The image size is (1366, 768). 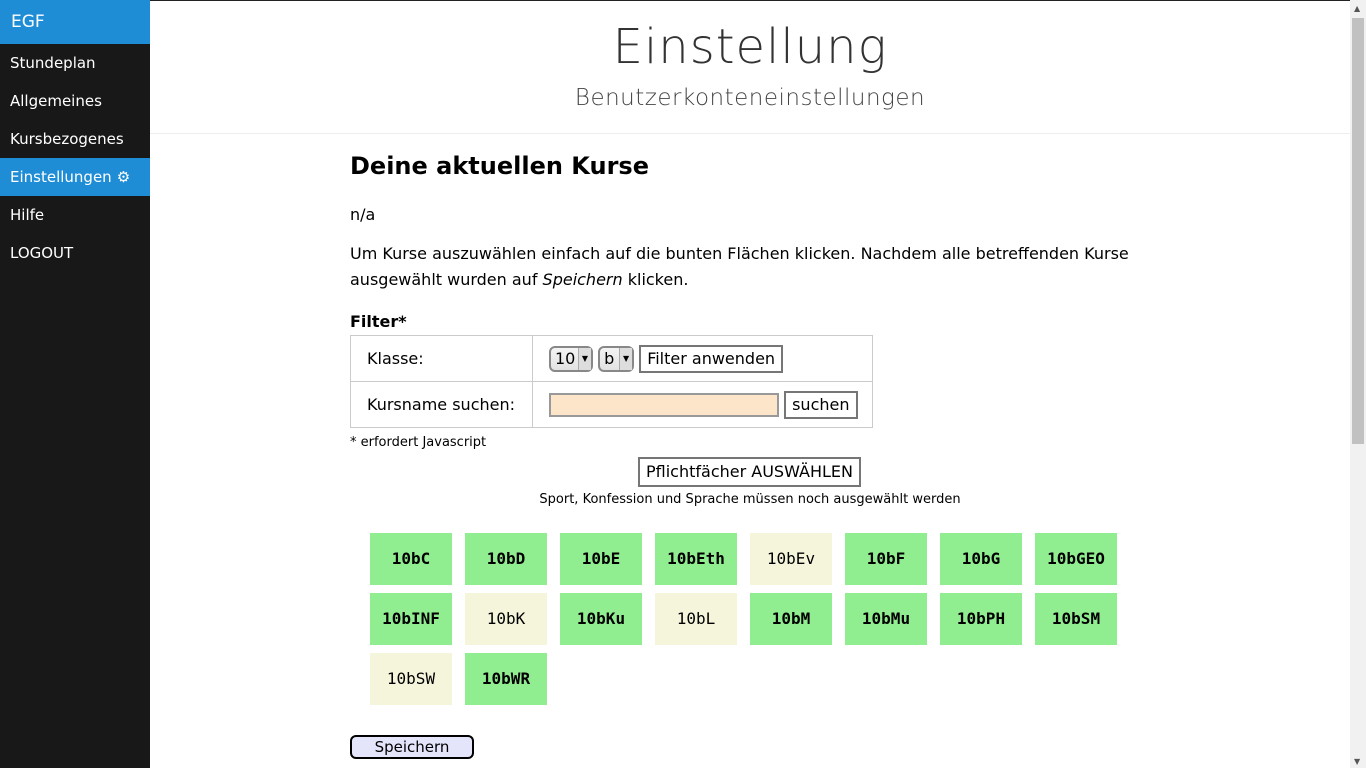 I want to click on intro-emphasis: Speichern, so click(x=582, y=279).